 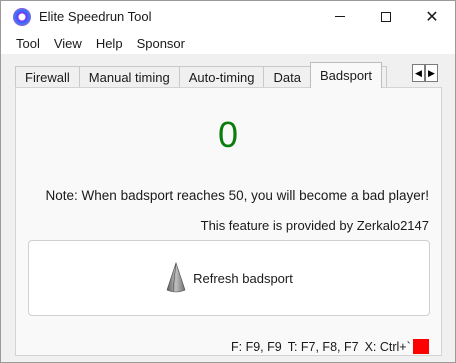 I want to click on menu-sponsor: Sponsor, so click(x=161, y=43).